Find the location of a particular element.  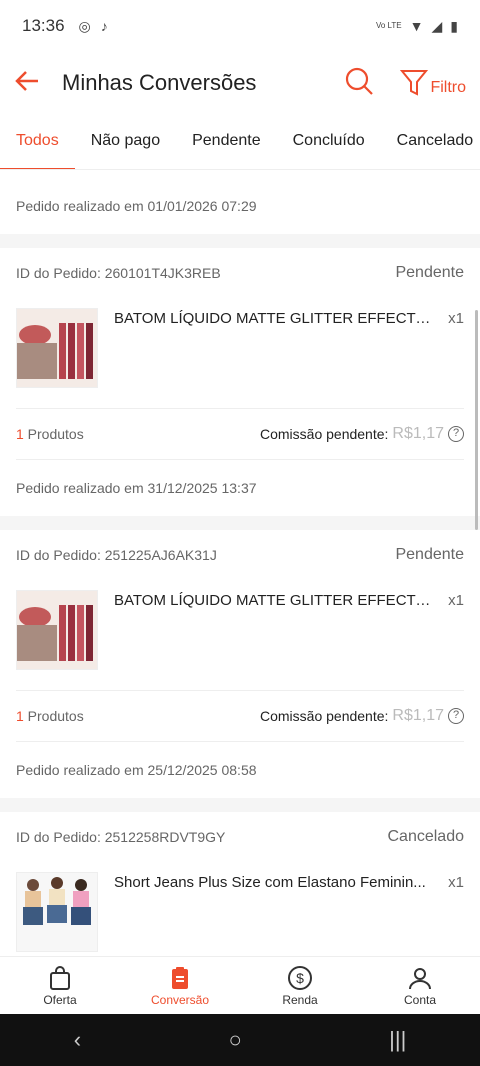

wifi-icon: ▼ is located at coordinates (416, 26).